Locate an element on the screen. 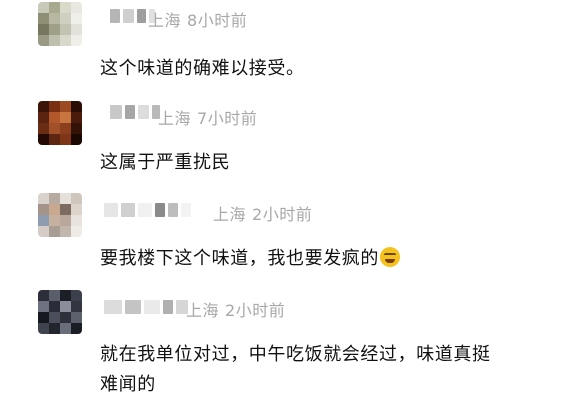 Image resolution: width=585 pixels, height=409 pixels. comment-text-content: 要我楼下这个味道，我也要发疯的 is located at coordinates (239, 258).